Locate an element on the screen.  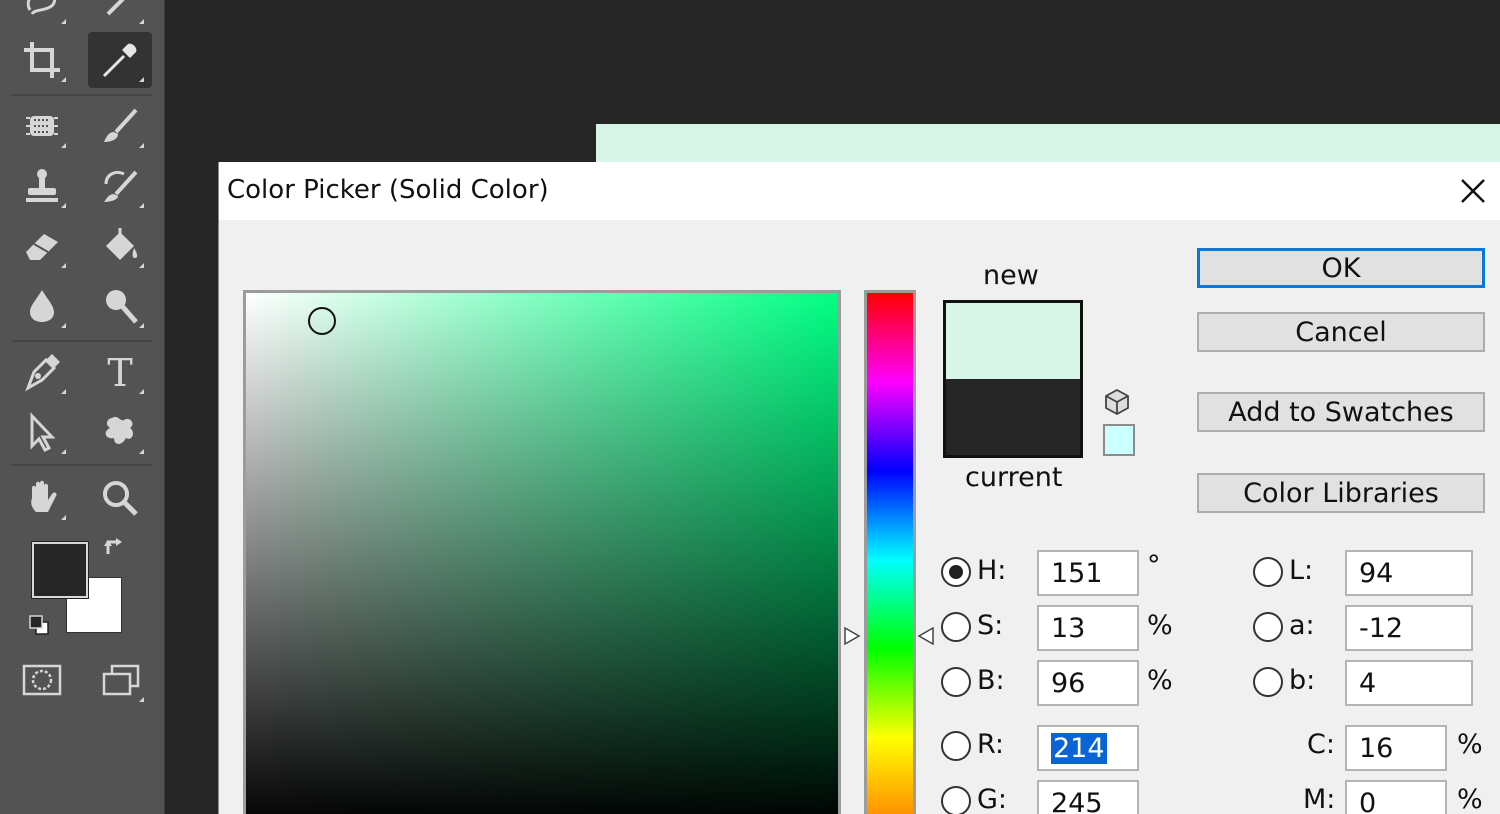
b-channel-label: b: is located at coordinates (1302, 680).